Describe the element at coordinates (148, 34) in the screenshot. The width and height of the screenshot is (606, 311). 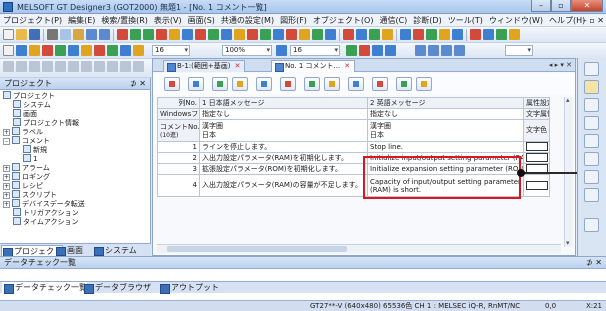
I see `overlap-icon` at that location.